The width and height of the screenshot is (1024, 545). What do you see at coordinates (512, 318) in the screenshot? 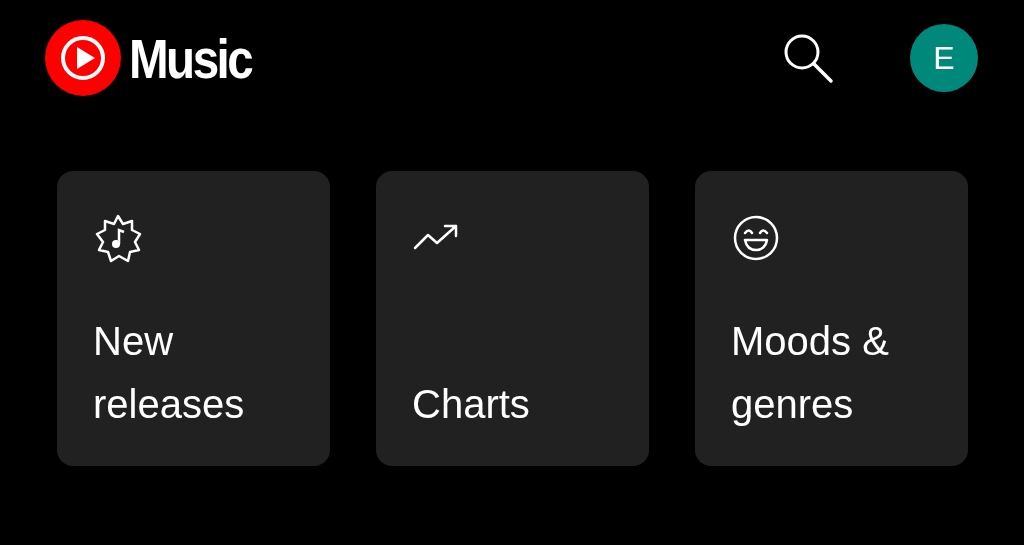
I see `category-card: Charts` at bounding box center [512, 318].